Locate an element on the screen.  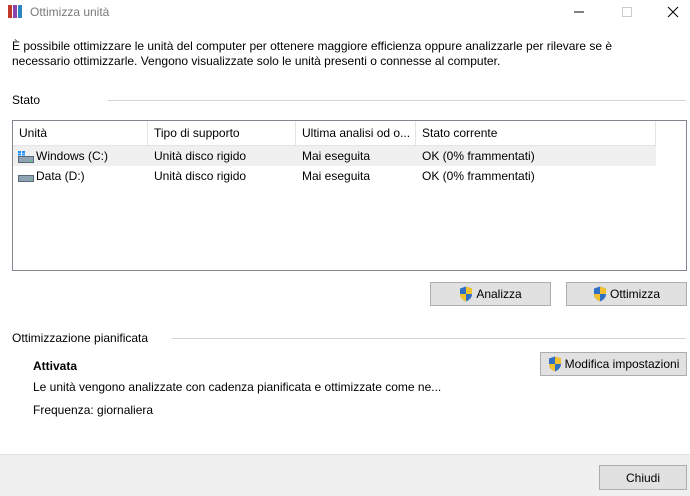
minimize-icon is located at coordinates (579, 12).